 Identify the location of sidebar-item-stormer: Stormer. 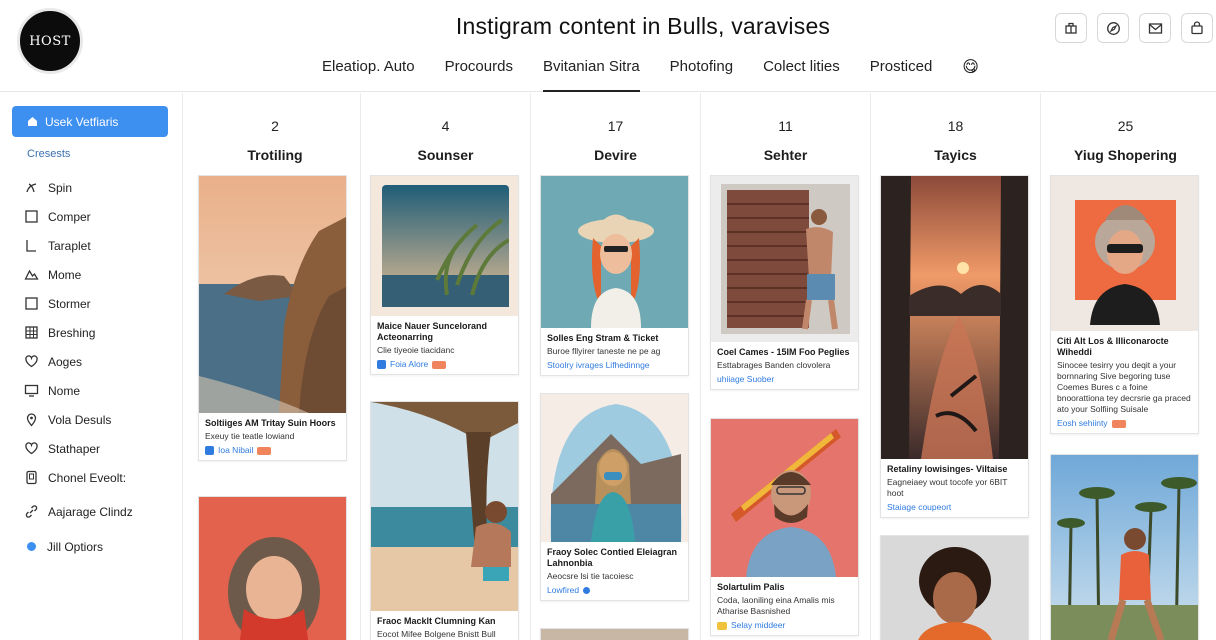
(78, 303).